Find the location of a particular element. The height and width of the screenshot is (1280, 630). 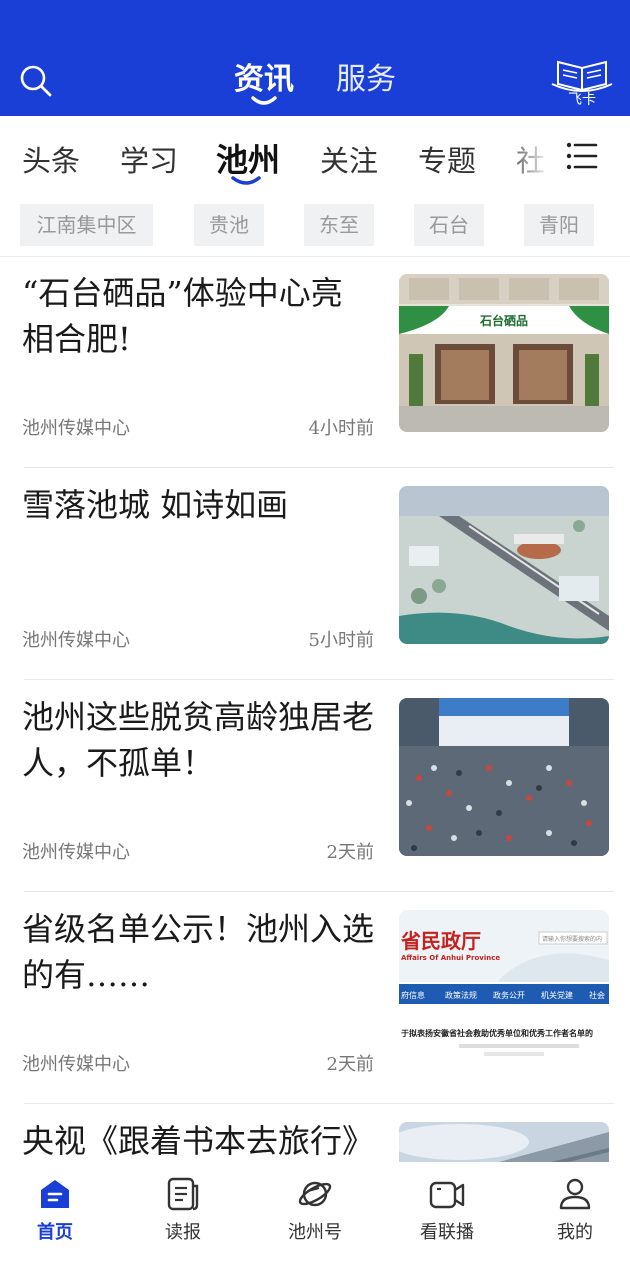

tab-services: 服务 is located at coordinates (366, 76).